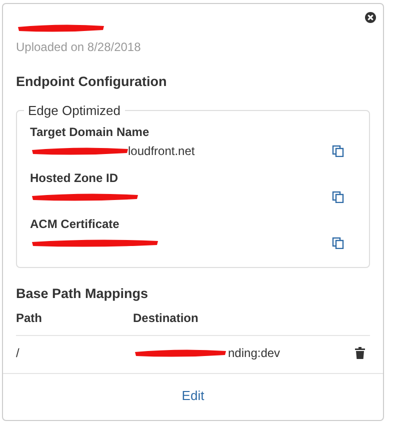 The width and height of the screenshot is (407, 423). What do you see at coordinates (75, 179) in the screenshot?
I see `field-label: Hosted Zone ID` at bounding box center [75, 179].